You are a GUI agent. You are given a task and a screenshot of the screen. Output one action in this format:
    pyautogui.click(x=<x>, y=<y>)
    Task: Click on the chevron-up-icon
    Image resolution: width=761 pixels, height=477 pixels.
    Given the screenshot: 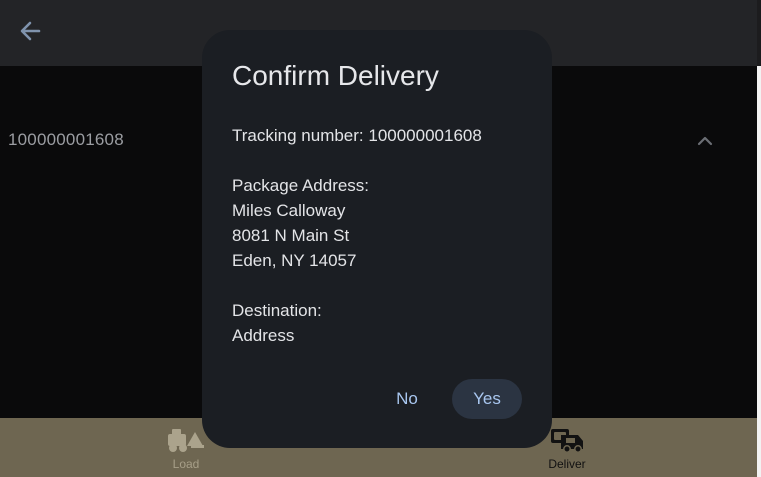 What is the action you would take?
    pyautogui.click(x=705, y=141)
    